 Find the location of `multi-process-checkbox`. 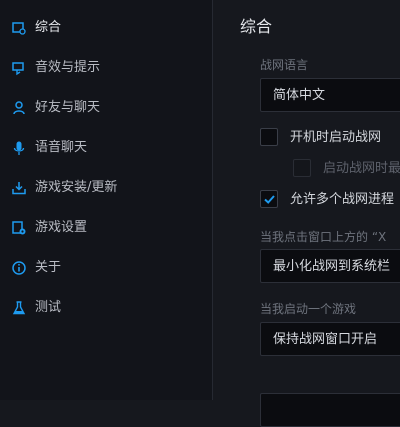

multi-process-checkbox is located at coordinates (269, 199).